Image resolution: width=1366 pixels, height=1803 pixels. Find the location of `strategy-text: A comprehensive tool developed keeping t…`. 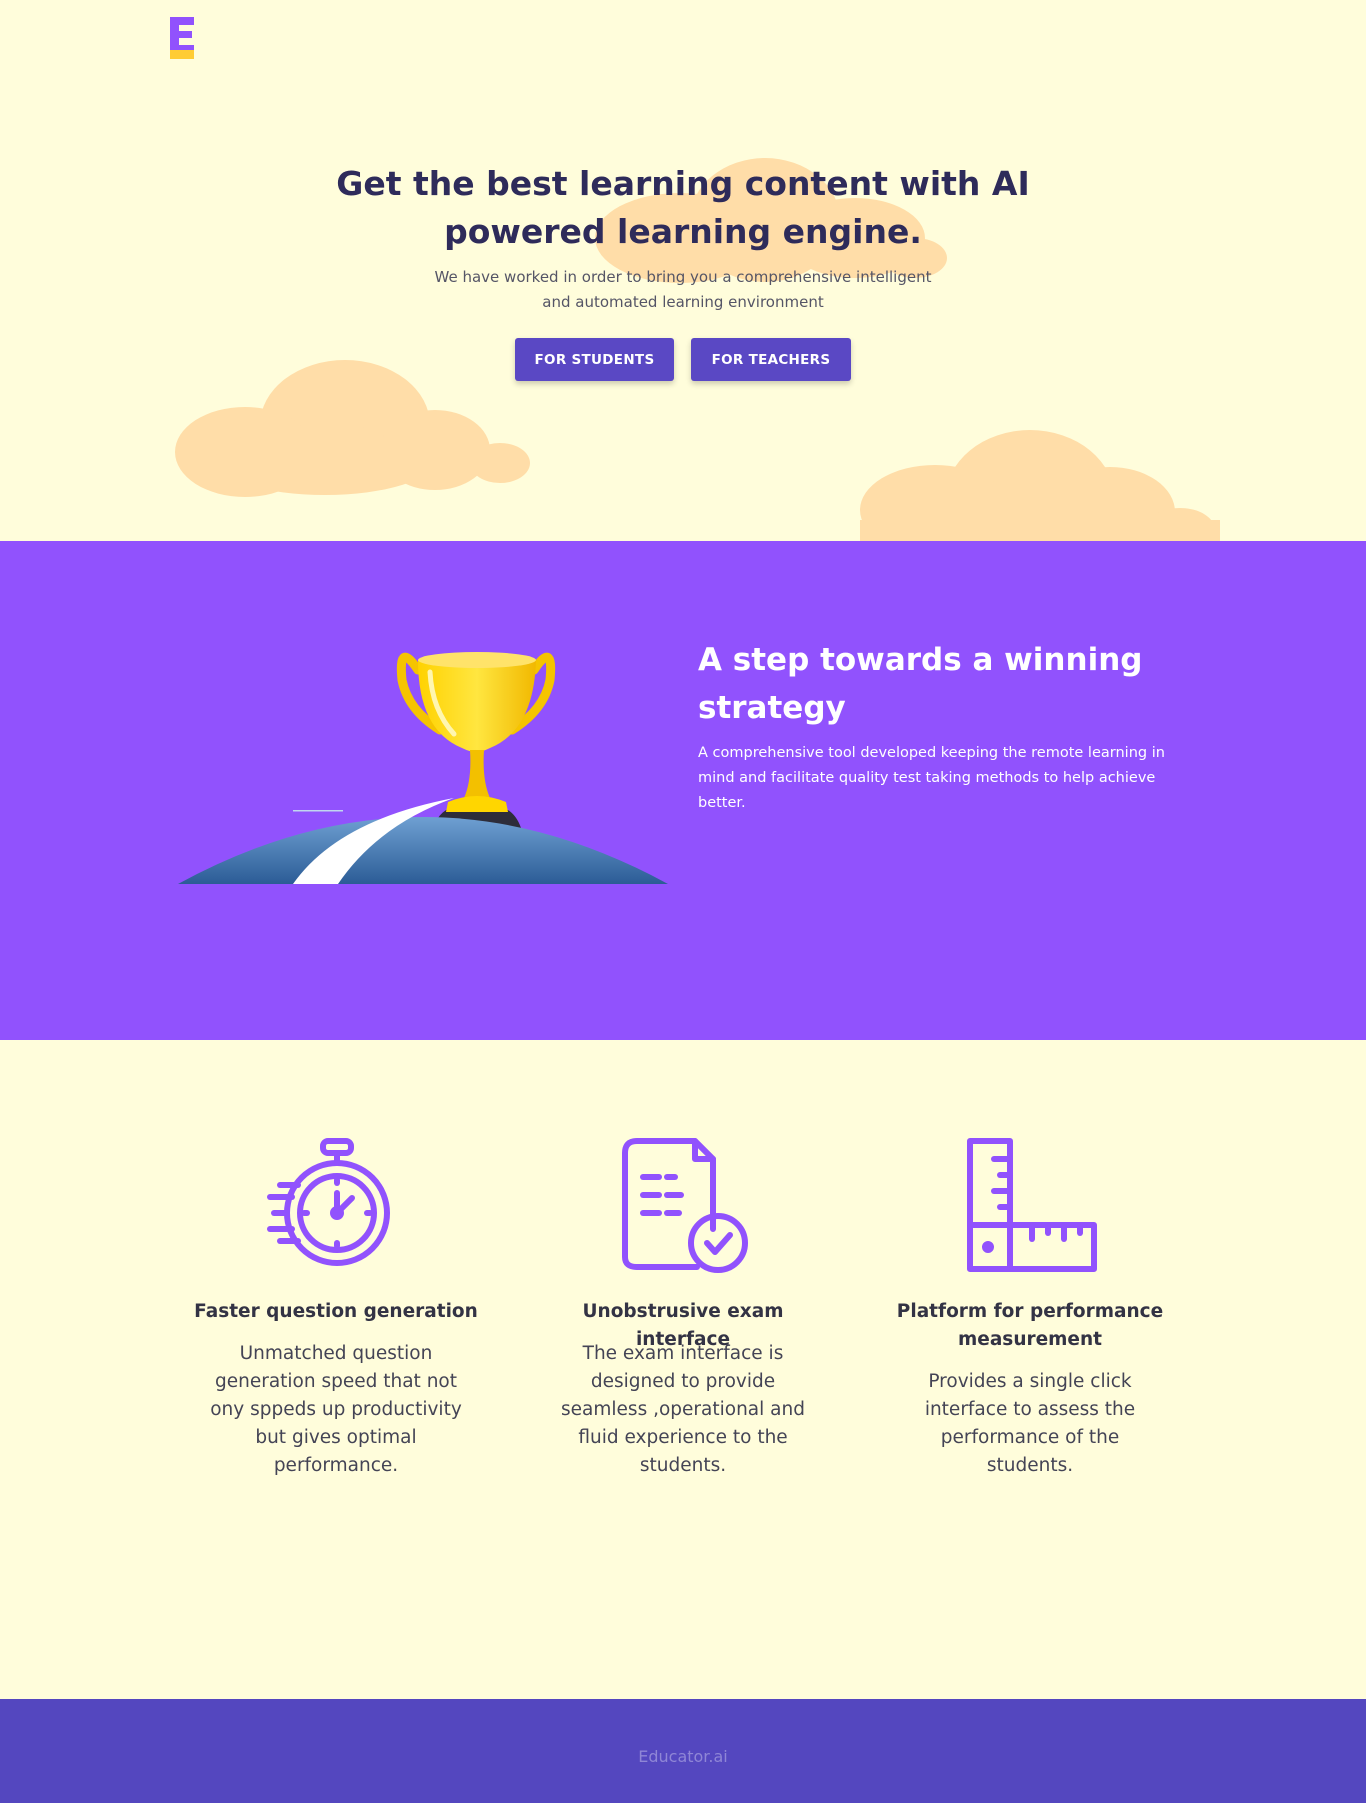

strategy-text: A comprehensive tool developed keeping t… is located at coordinates (931, 778).